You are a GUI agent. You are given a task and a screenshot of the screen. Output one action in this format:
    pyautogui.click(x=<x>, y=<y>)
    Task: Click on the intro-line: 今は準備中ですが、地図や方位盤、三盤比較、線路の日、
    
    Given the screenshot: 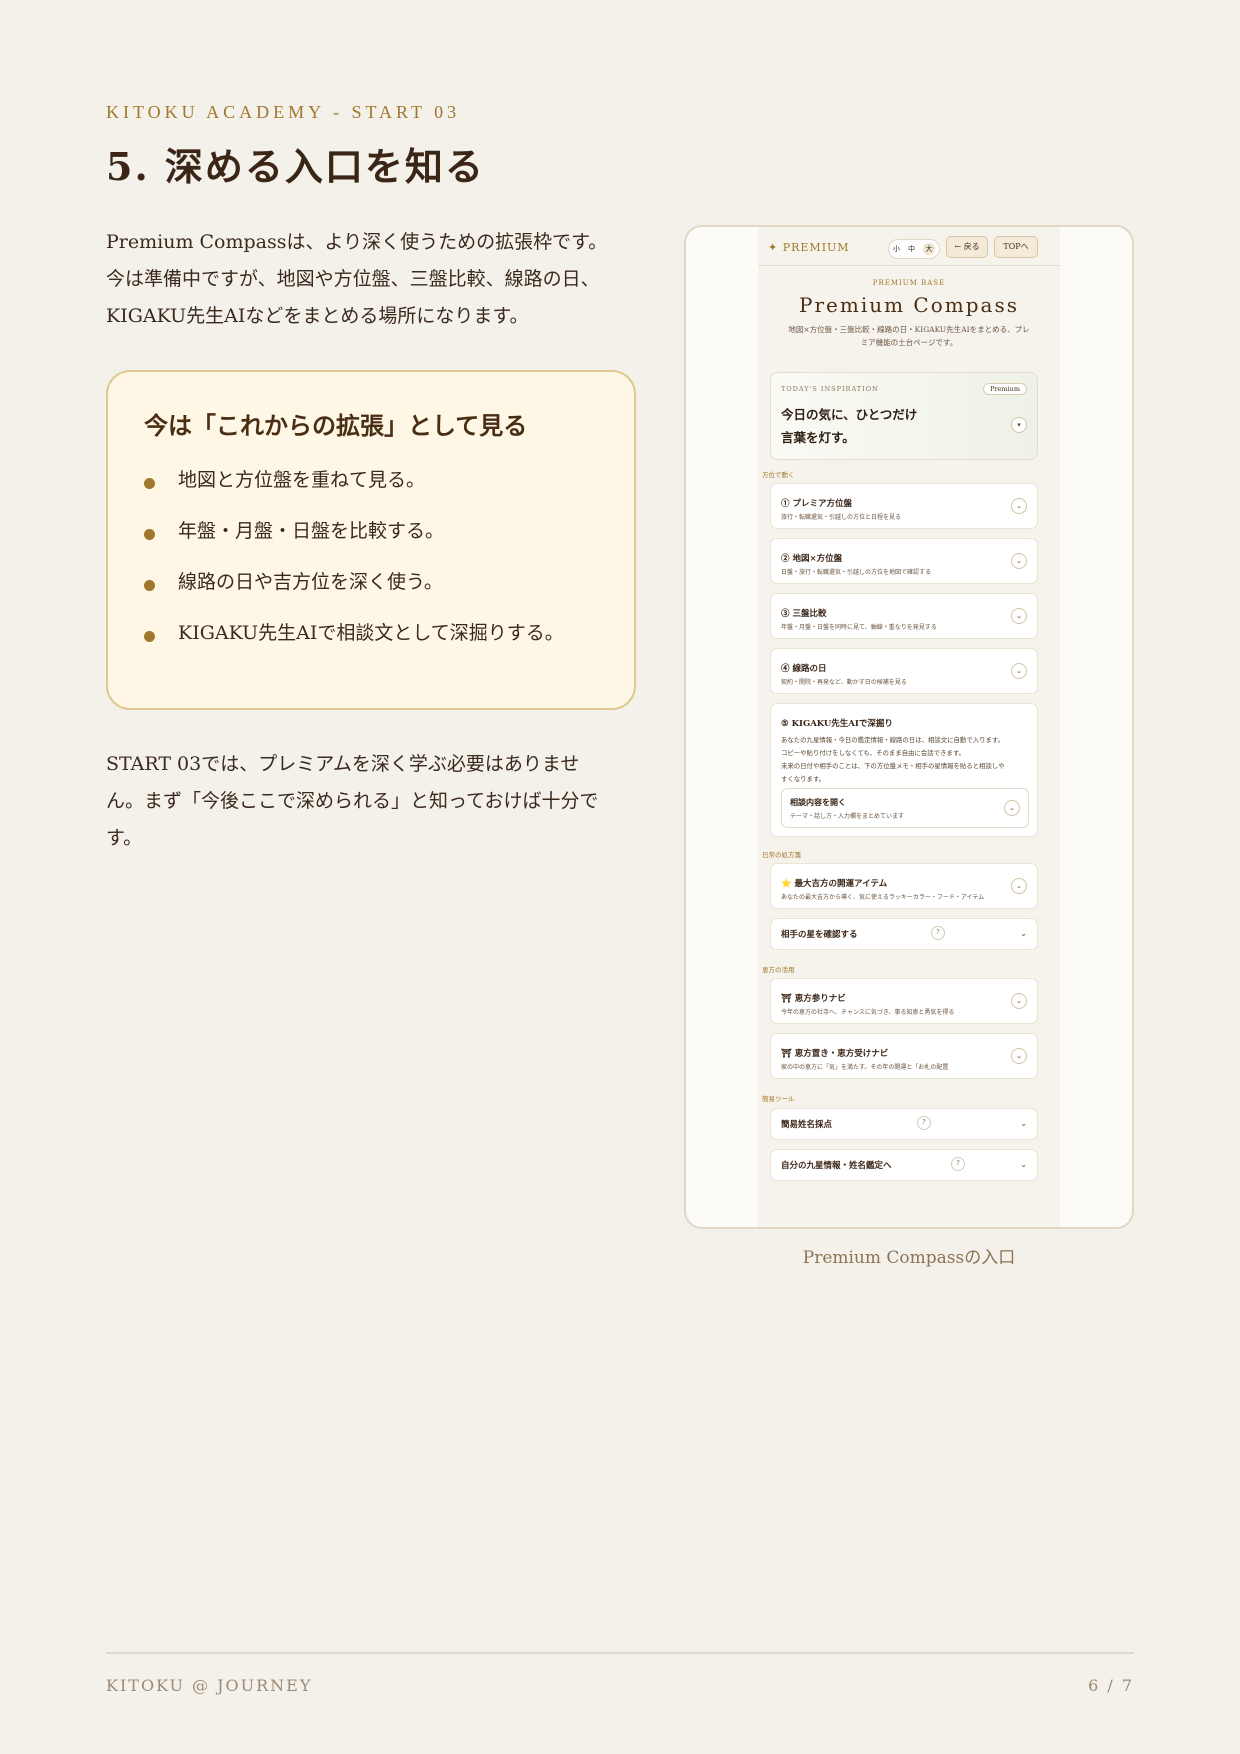 What is the action you would take?
    pyautogui.click(x=353, y=279)
    